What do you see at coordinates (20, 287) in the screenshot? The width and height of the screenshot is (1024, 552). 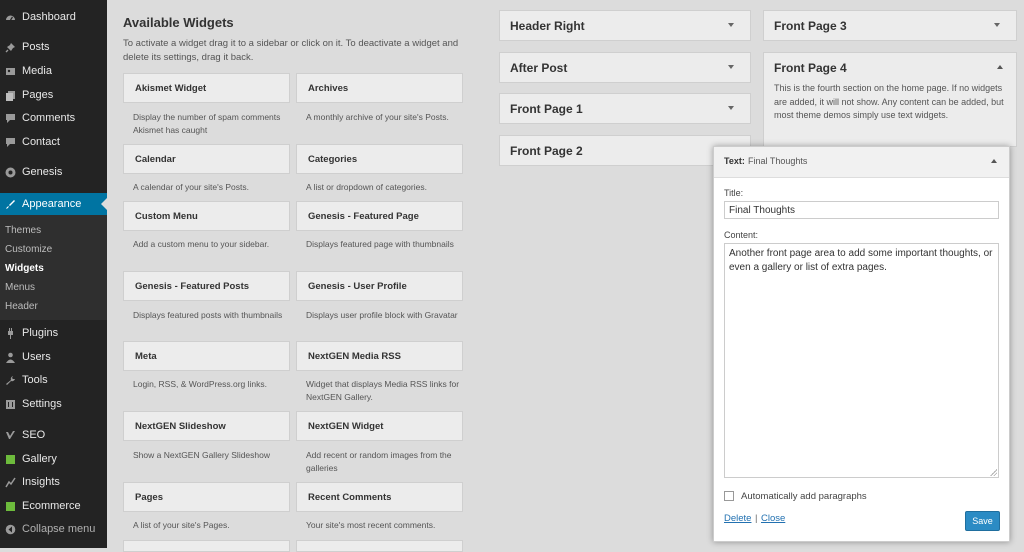 I see `submenu-item-menus: Menus` at bounding box center [20, 287].